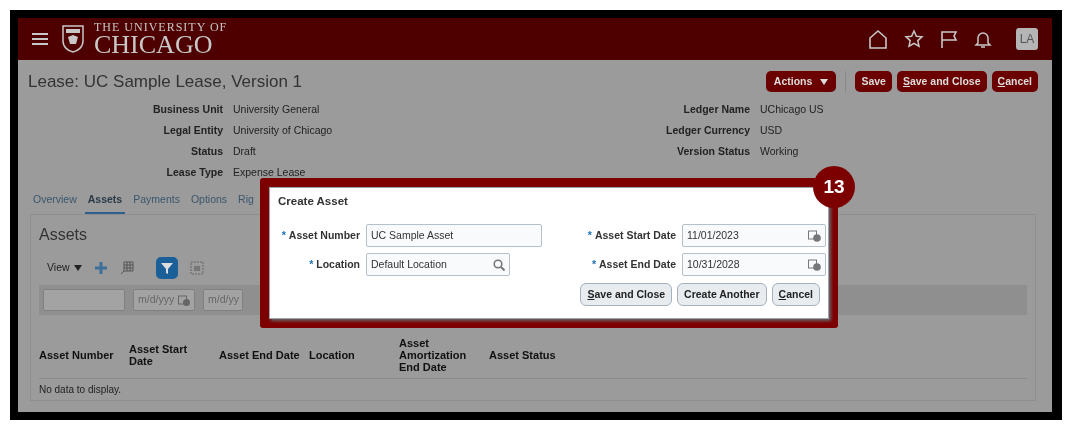 The width and height of the screenshot is (1074, 440). Describe the element at coordinates (276, 108) in the screenshot. I see `field-value: University General` at that location.